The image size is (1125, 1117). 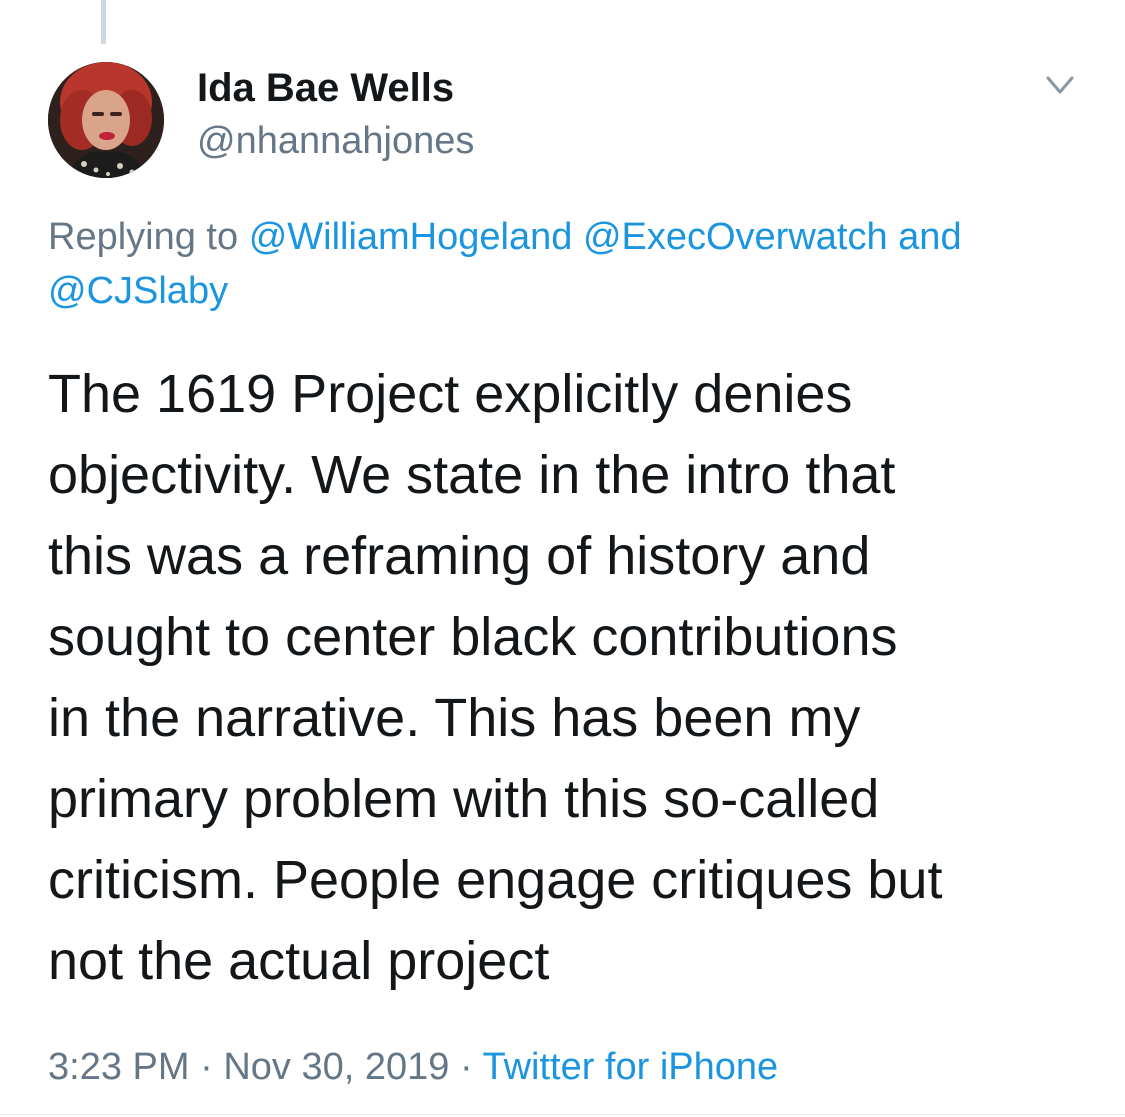 What do you see at coordinates (143, 237) in the screenshot?
I see `replying-to-label: Replying to` at bounding box center [143, 237].